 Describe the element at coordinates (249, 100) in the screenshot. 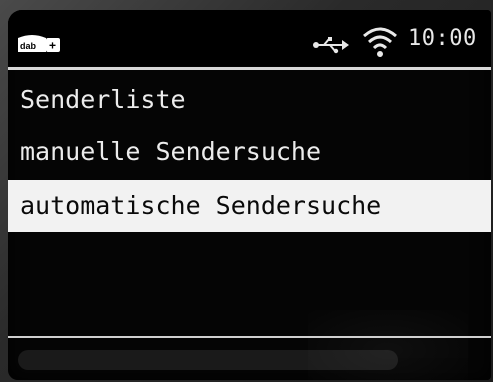

I see `menu-item-senderliste: Senderliste` at that location.